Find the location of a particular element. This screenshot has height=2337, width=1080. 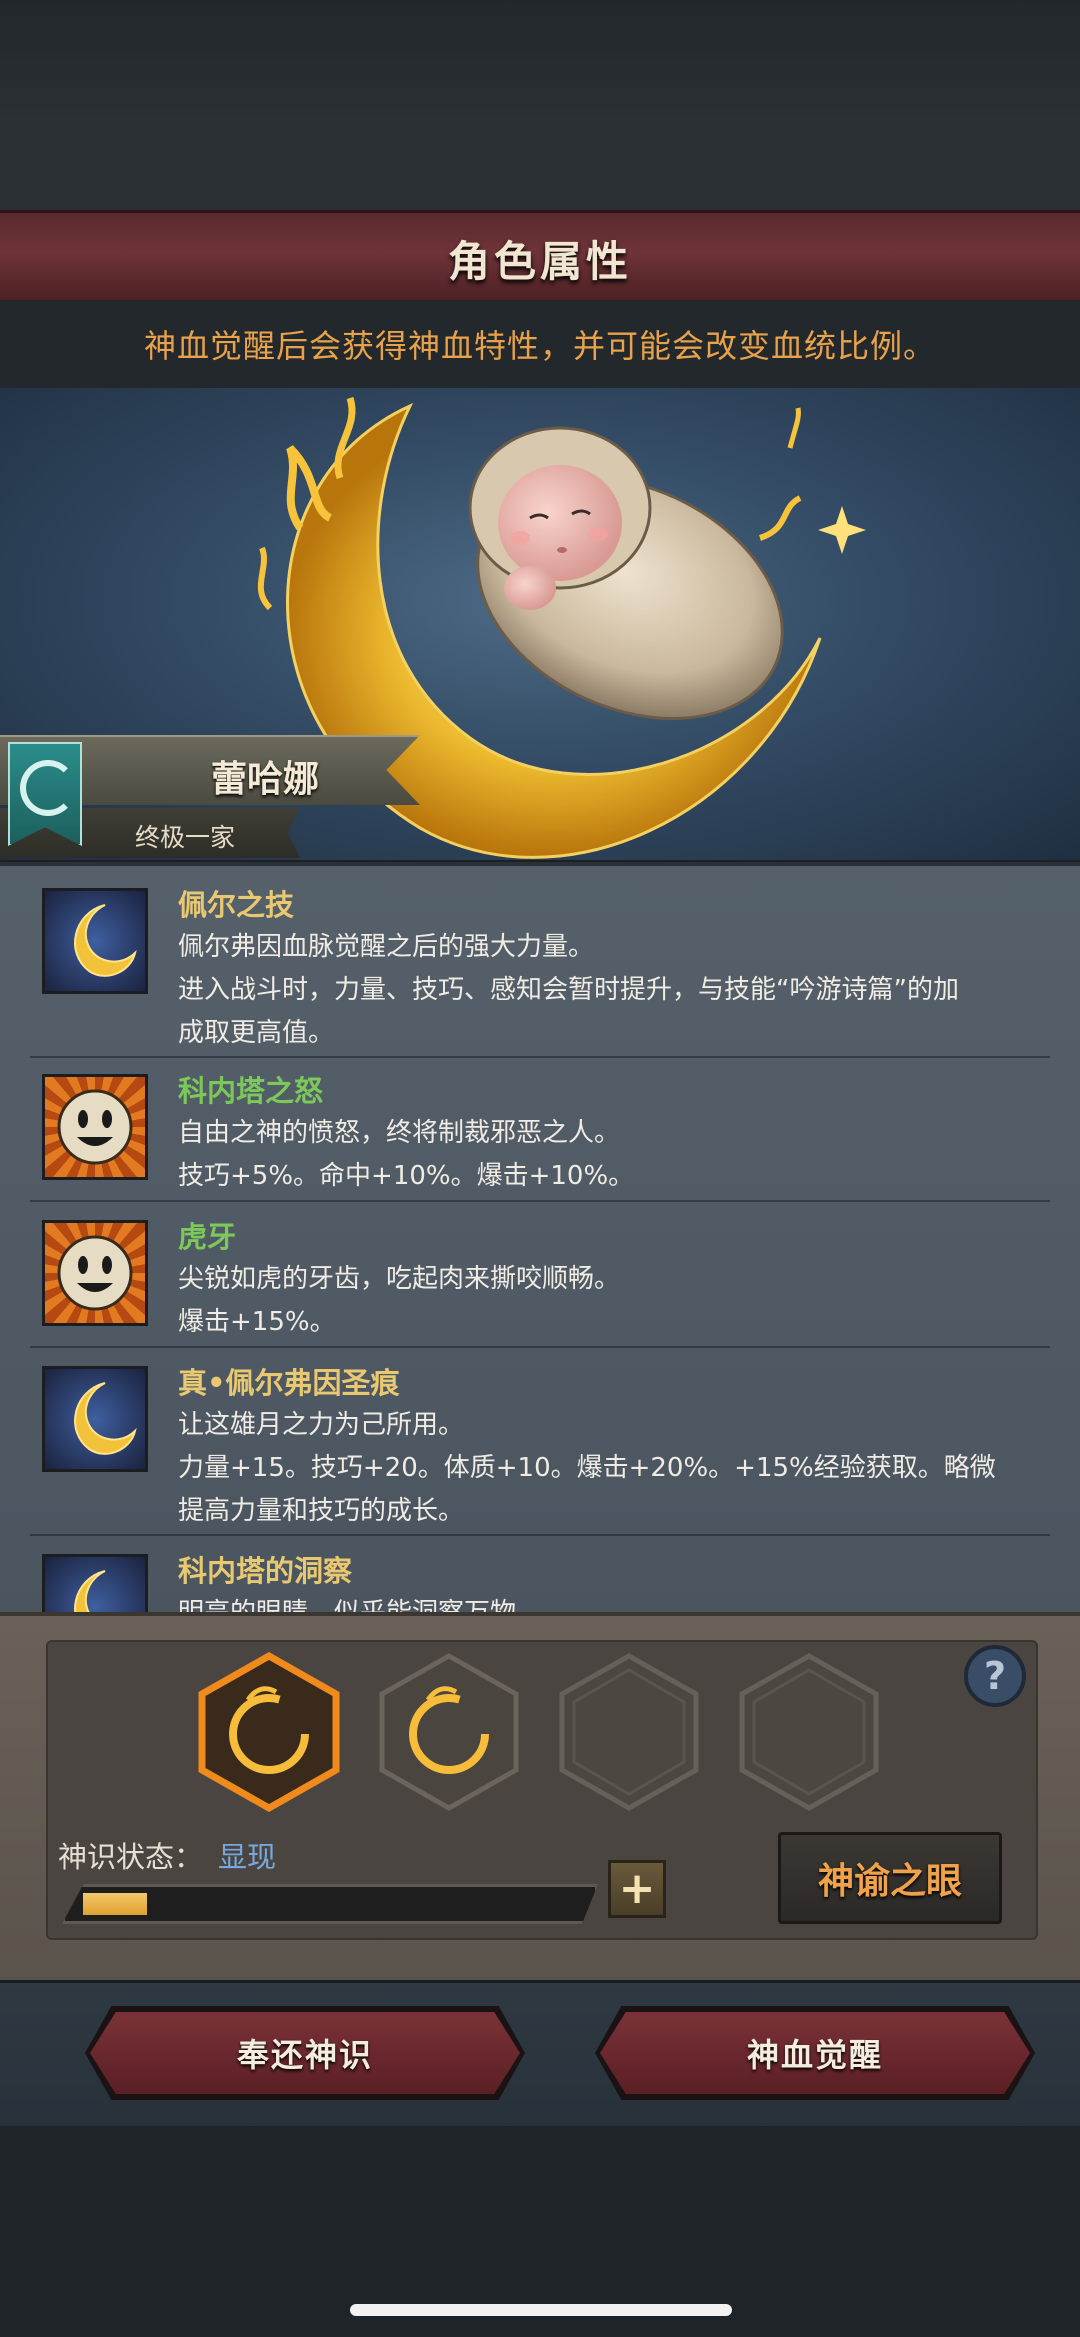

character-family: 终极一家 is located at coordinates (184, 837).